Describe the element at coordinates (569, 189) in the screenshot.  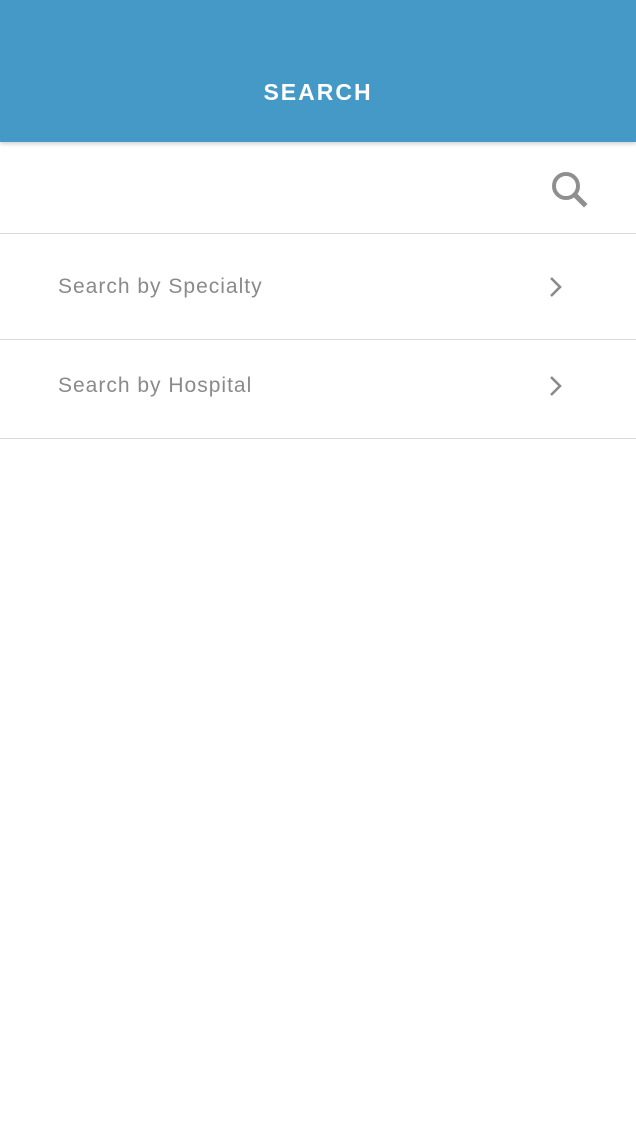
I see `search-icon` at that location.